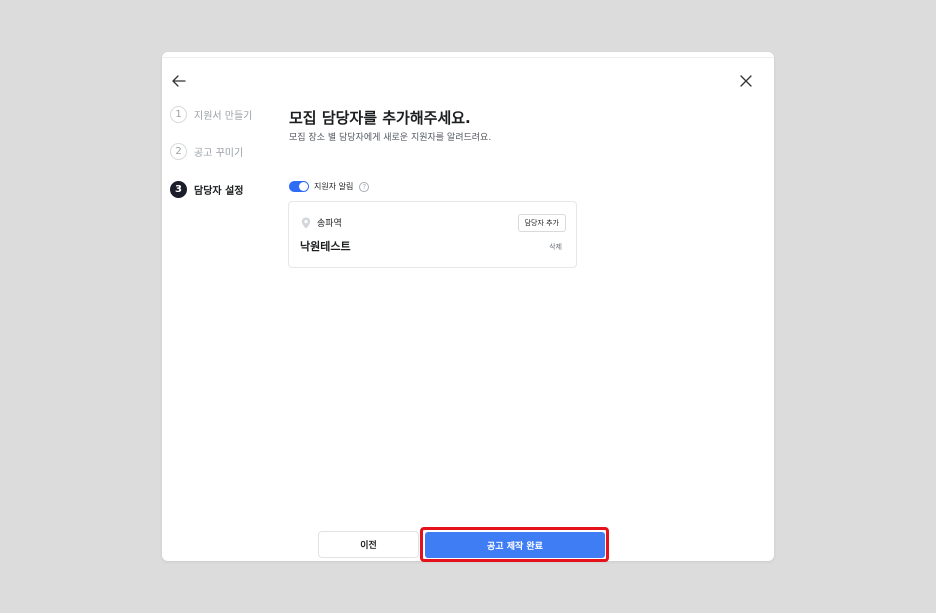 The height and width of the screenshot is (613, 936). I want to click on notification-label: 지원자 알림, so click(334, 186).